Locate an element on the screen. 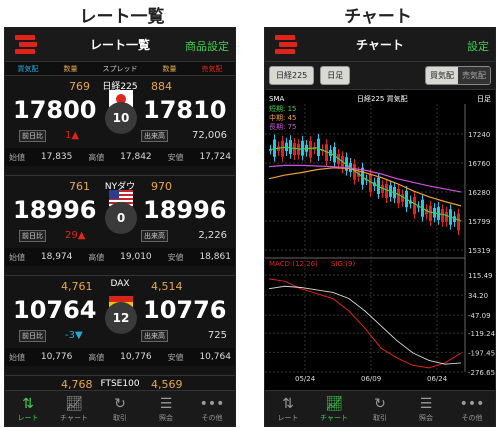 This screenshot has height=428, width=500. macd-tick-label: -197.45 is located at coordinates (481, 353).